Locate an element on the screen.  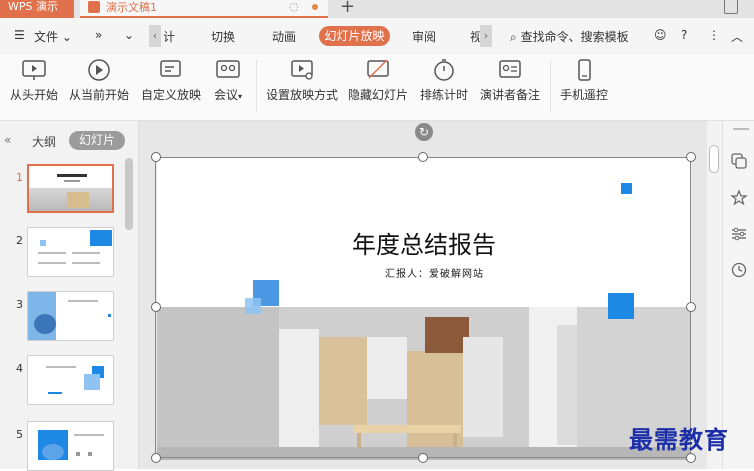
rehearse-timings-label: 排练计时 is located at coordinates (443, 95).